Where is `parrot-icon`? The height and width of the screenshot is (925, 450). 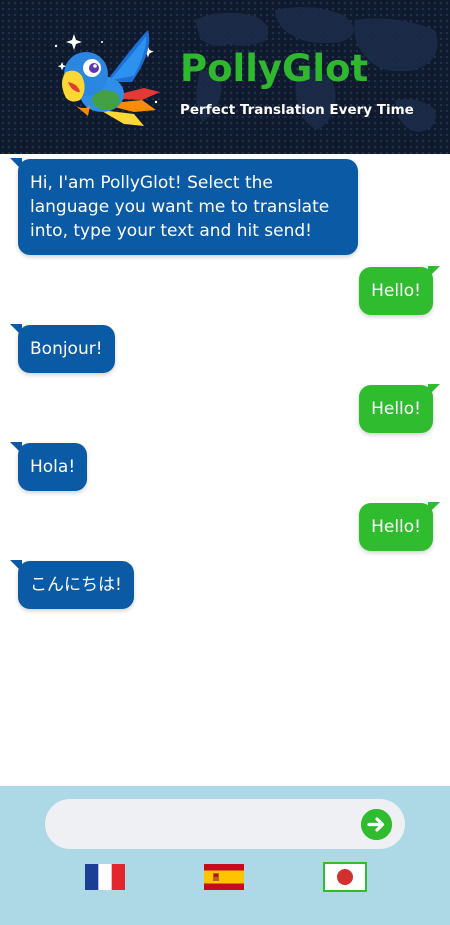 parrot-icon is located at coordinates (107, 78).